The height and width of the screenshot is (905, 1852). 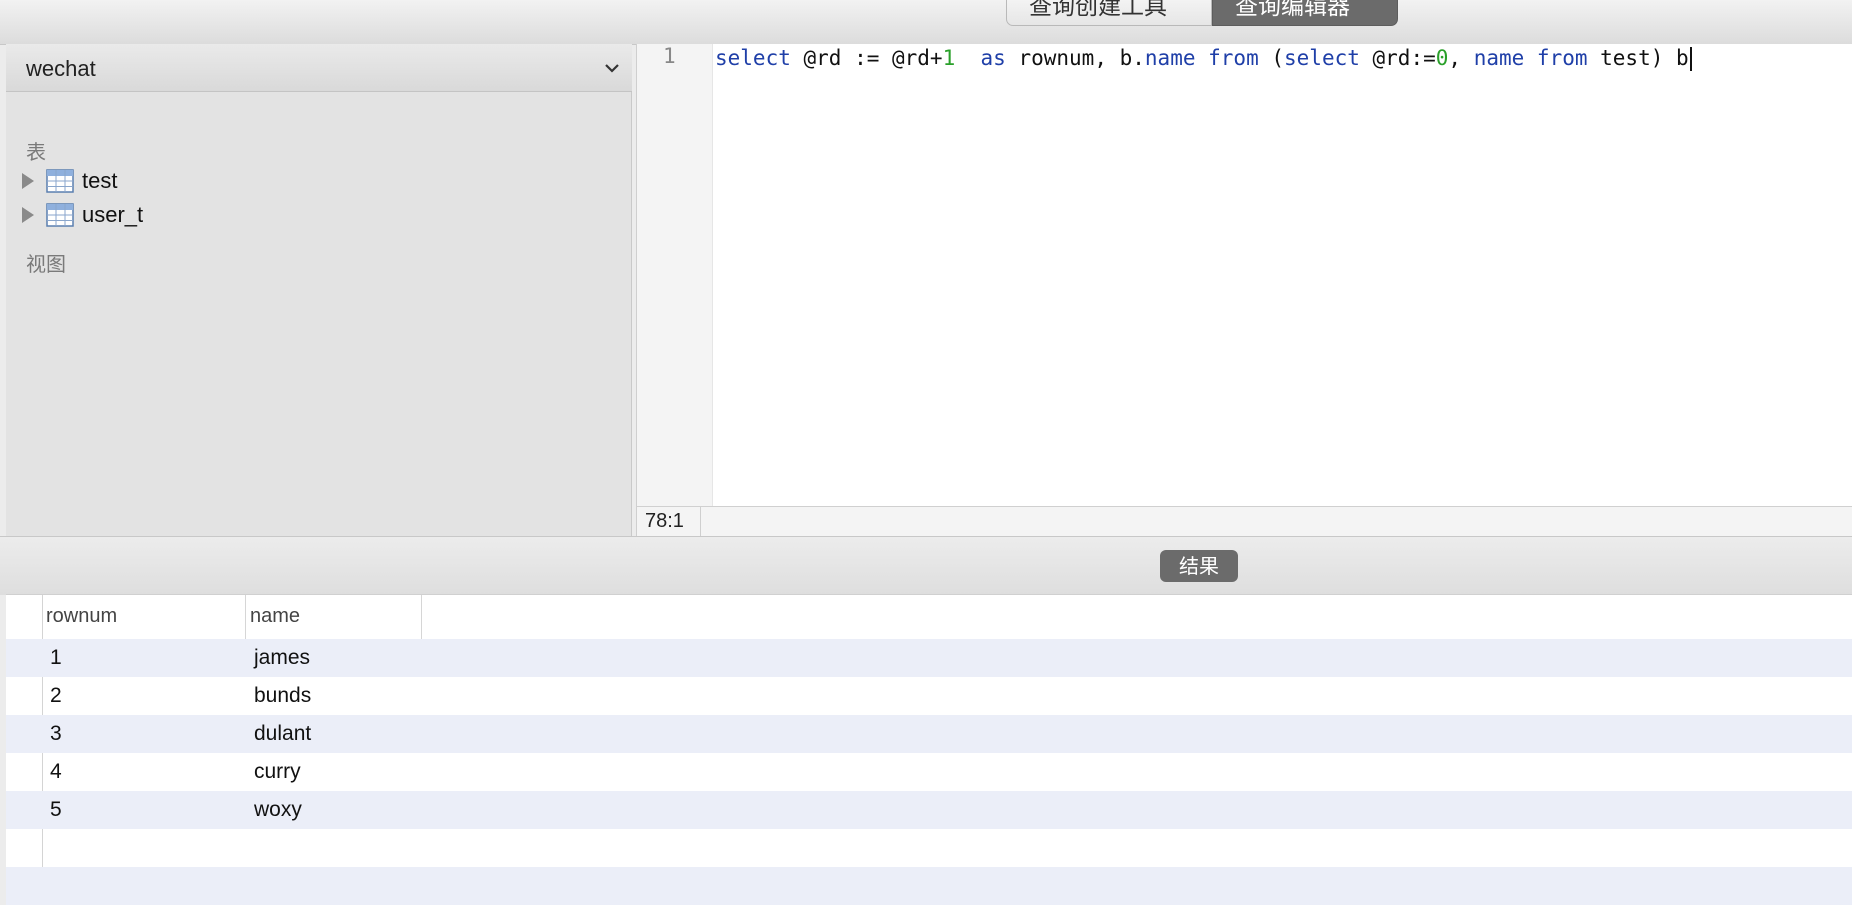 What do you see at coordinates (46, 264) in the screenshot?
I see `views-section-label: 视图` at bounding box center [46, 264].